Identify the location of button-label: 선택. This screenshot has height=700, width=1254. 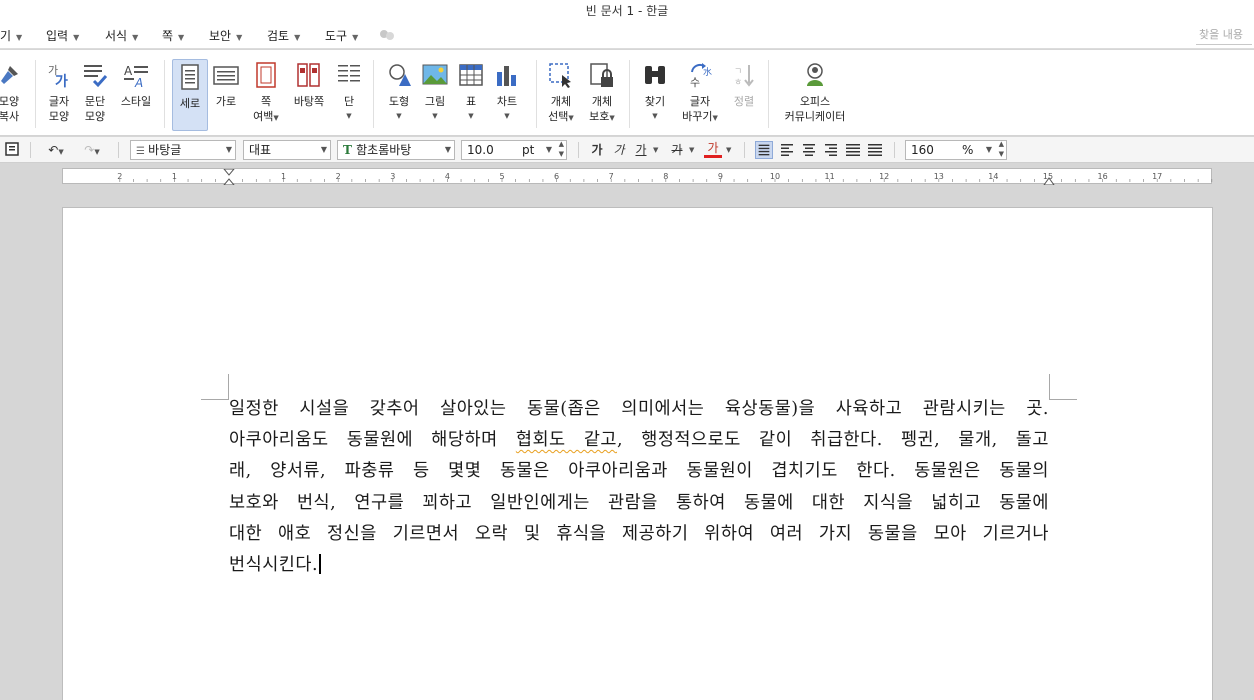
(558, 116).